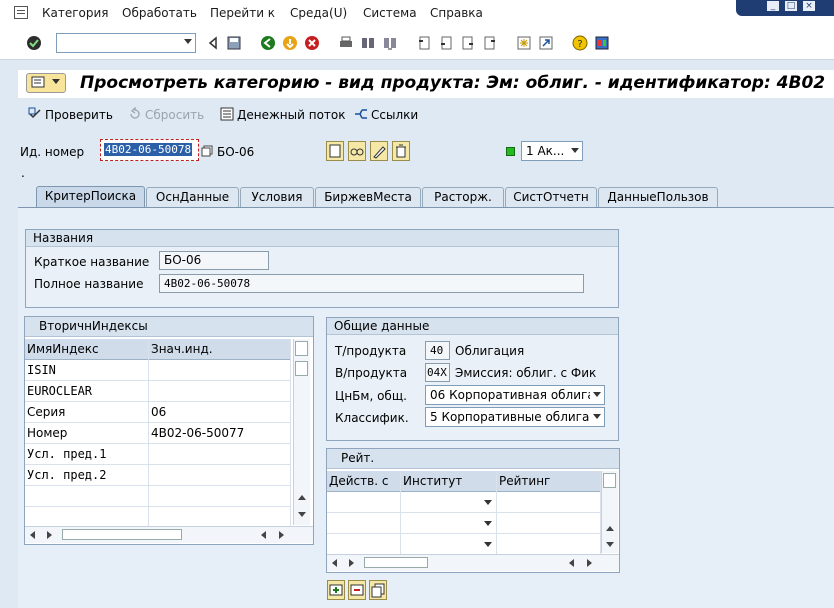  Describe the element at coordinates (159, 13) in the screenshot. I see `menu-edit: Обработать` at that location.